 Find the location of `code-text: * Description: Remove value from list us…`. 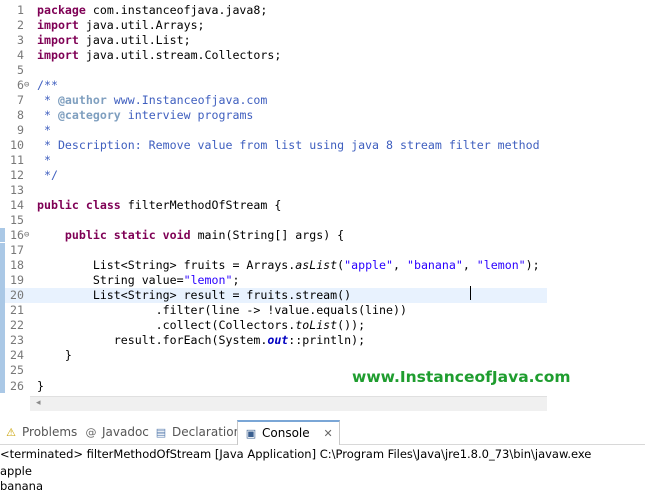

code-text: * Description: Remove value from list us… is located at coordinates (288, 145).